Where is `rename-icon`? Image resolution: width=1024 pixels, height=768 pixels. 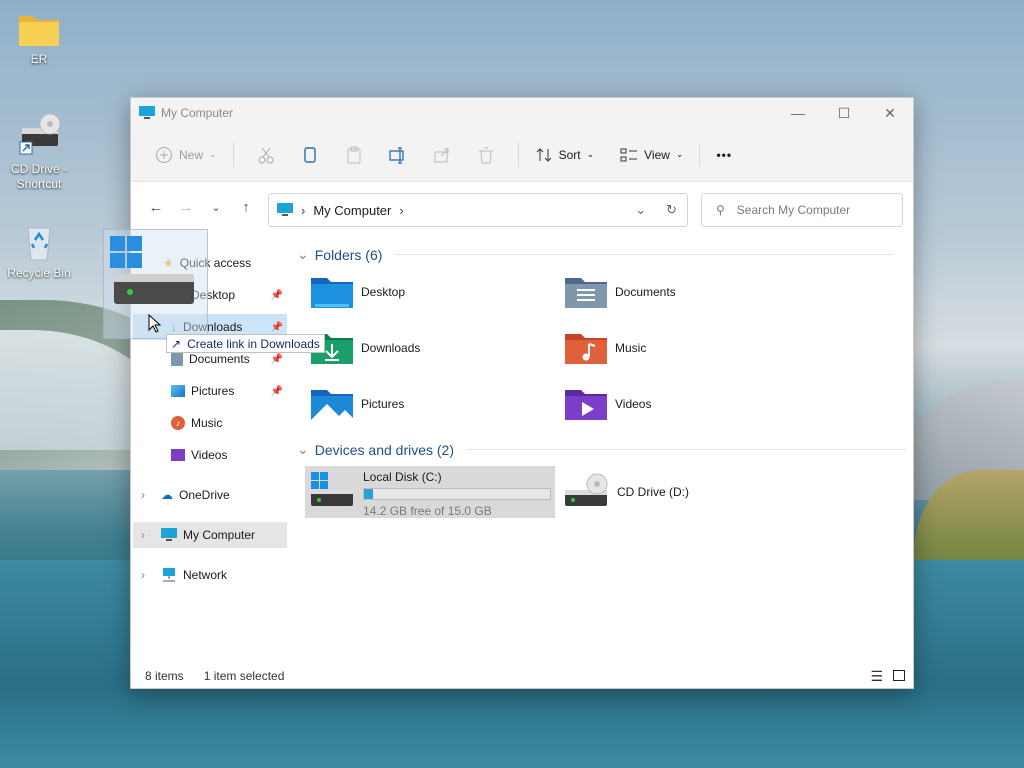 rename-icon is located at coordinates (396, 155).